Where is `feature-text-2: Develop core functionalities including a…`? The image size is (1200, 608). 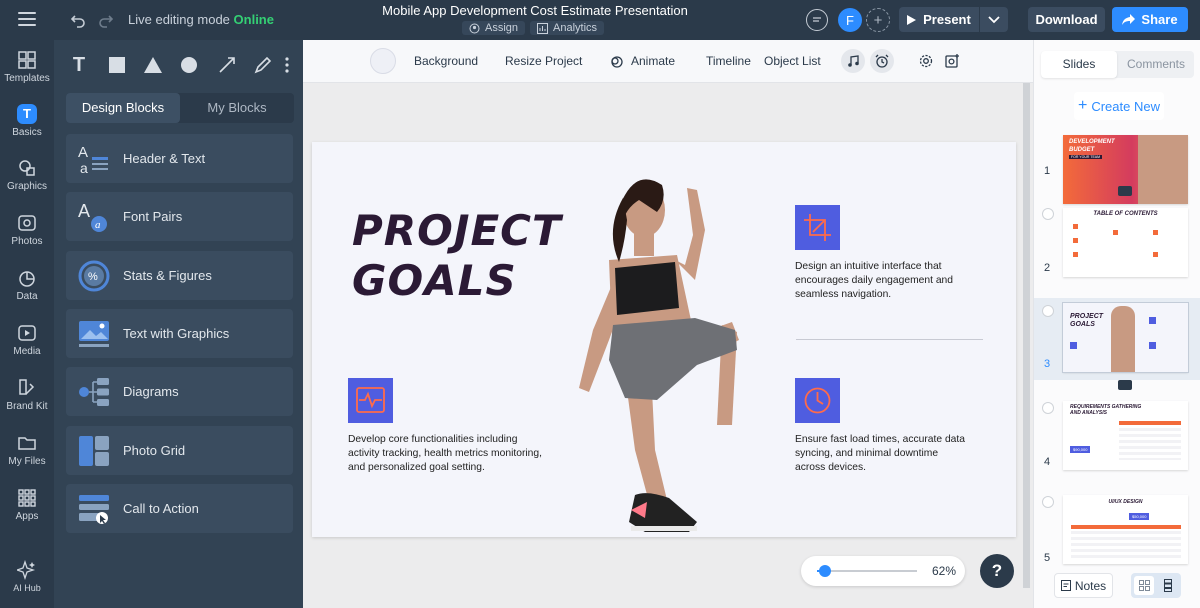
feature-text-2: Develop core functionalities including a… is located at coordinates (448, 454).